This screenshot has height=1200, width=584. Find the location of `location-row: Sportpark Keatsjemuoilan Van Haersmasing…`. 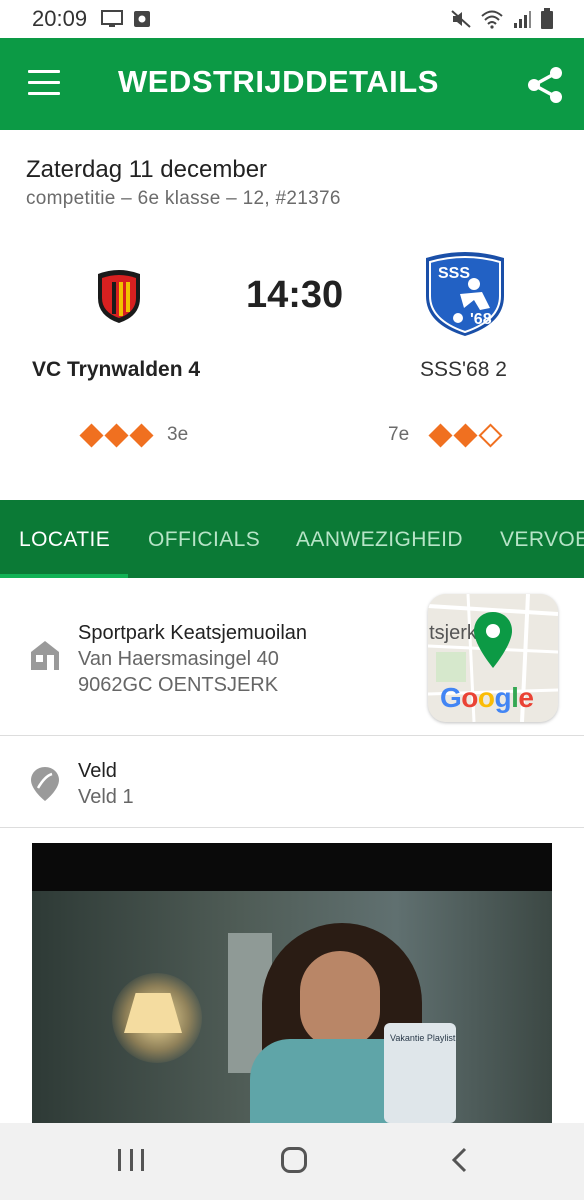

location-row: Sportpark Keatsjemuoilan Van Haersmasing… is located at coordinates (292, 657).